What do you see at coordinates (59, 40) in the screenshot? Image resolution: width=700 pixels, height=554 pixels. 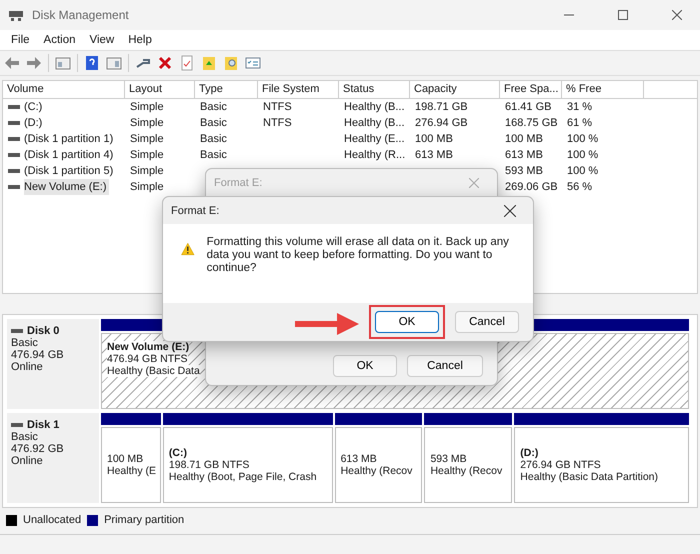 I see `menu-item: Action` at bounding box center [59, 40].